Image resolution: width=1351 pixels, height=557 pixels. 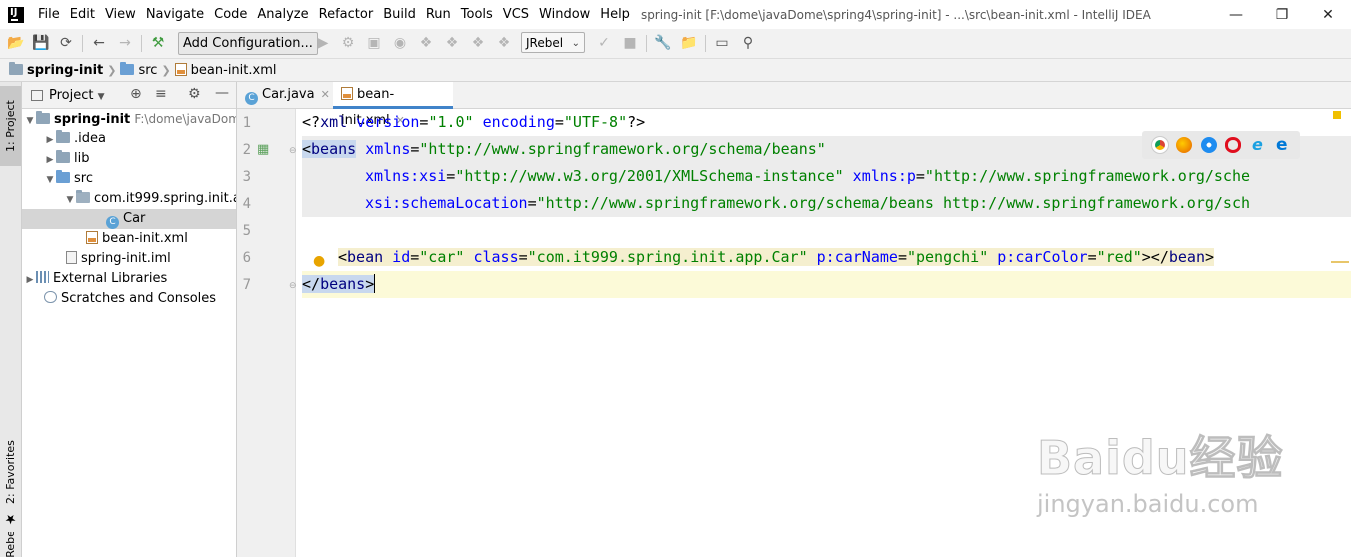 I want to click on open-folder-icon: 📂, so click(x=16, y=43).